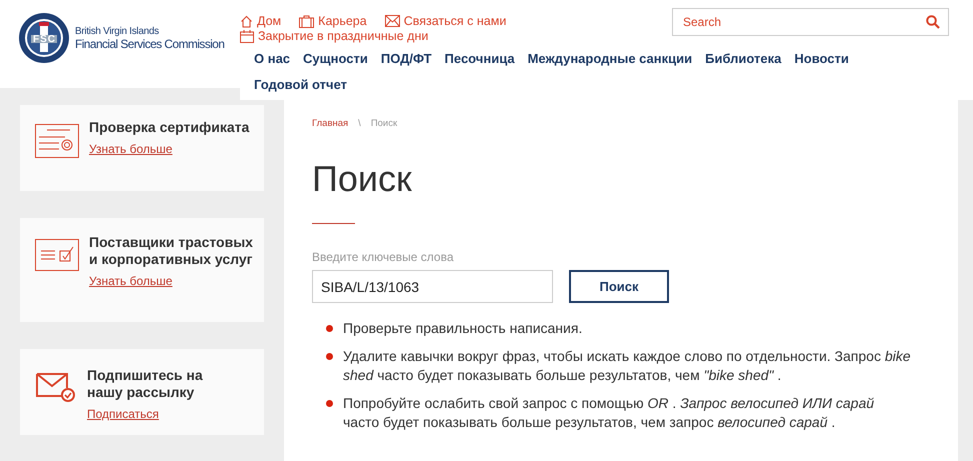 The width and height of the screenshot is (973, 461). I want to click on top-link: Дом, so click(261, 21).